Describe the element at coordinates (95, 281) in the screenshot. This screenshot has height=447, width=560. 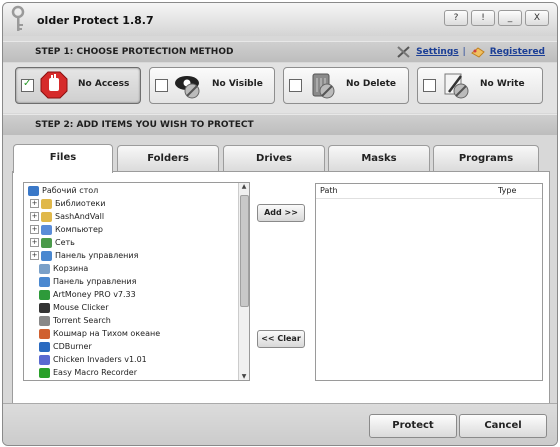
I see `tree-item-label: Панель управления` at that location.